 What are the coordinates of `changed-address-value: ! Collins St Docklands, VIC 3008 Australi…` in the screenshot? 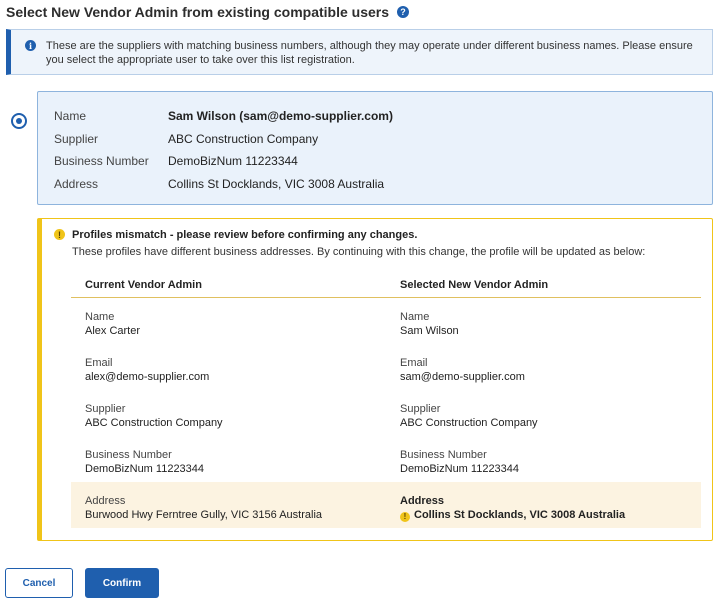 It's located at (550, 515).